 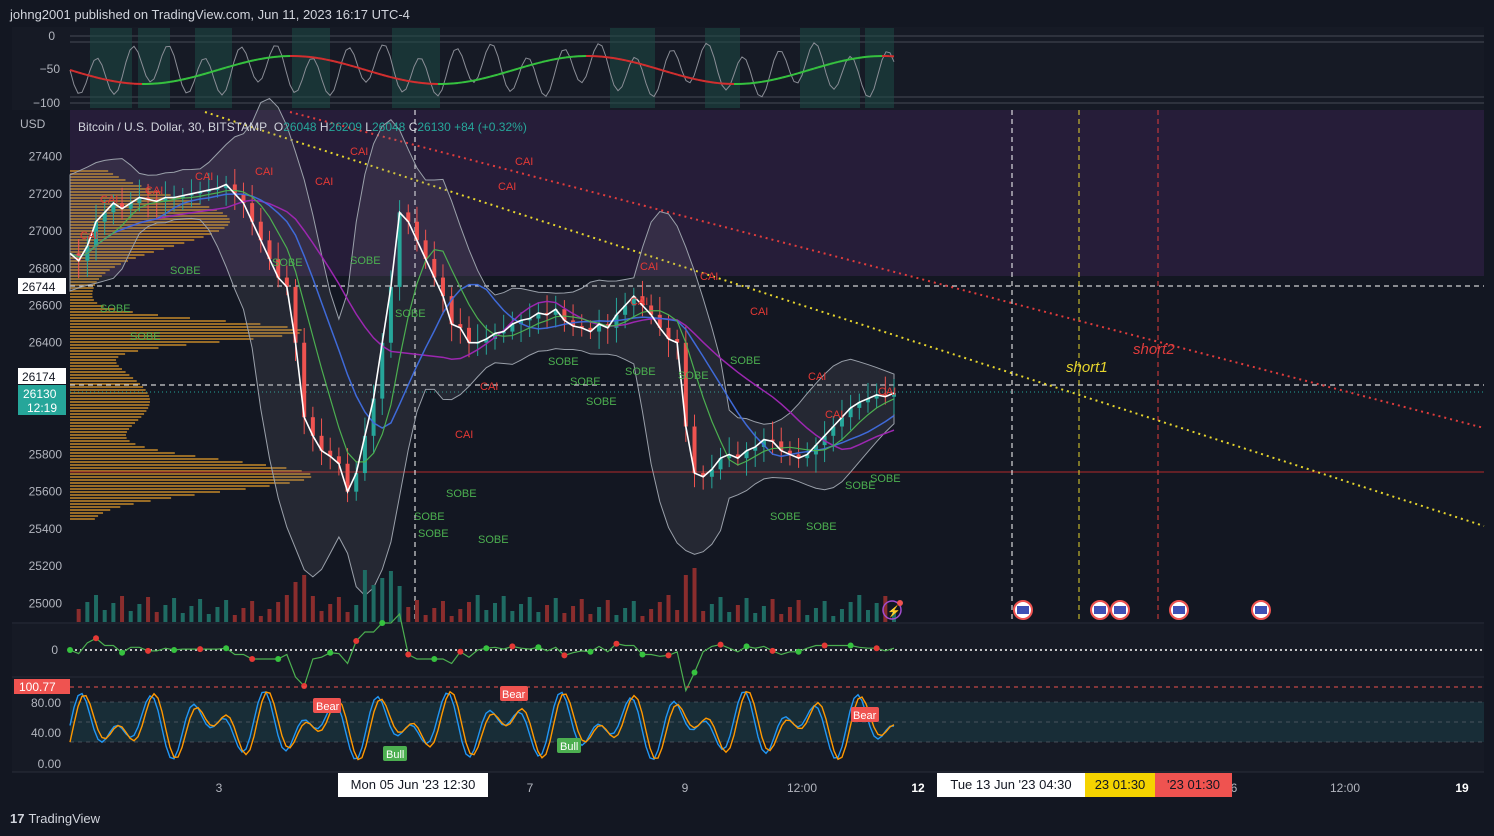 I want to click on ohlc-open: 26048, so click(x=300, y=127).